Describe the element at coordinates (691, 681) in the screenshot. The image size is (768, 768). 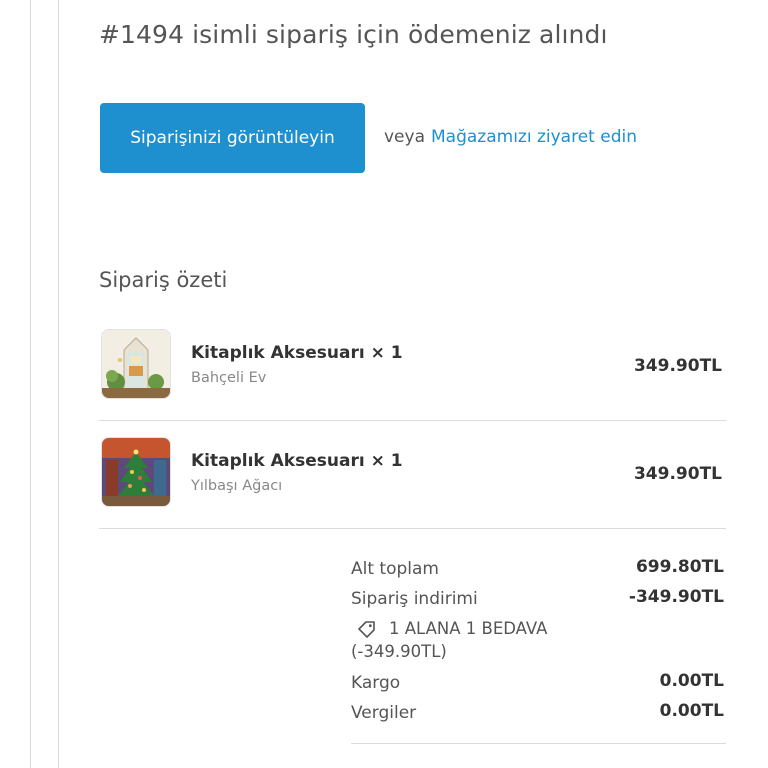
I see `shipping-value: 0.00TL` at that location.